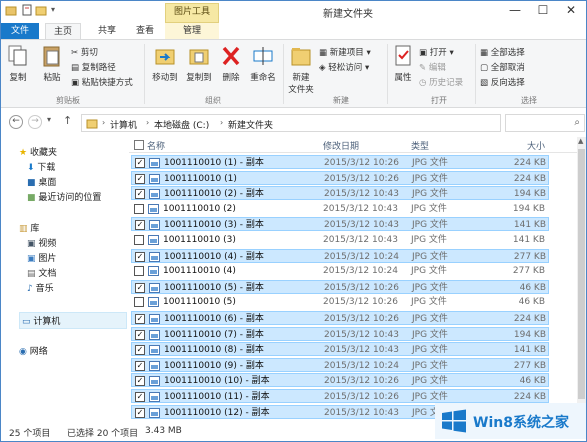 The image size is (587, 442). Describe the element at coordinates (436, 52) in the screenshot. I see `open-button: ▣ 打开 ▾` at that location.